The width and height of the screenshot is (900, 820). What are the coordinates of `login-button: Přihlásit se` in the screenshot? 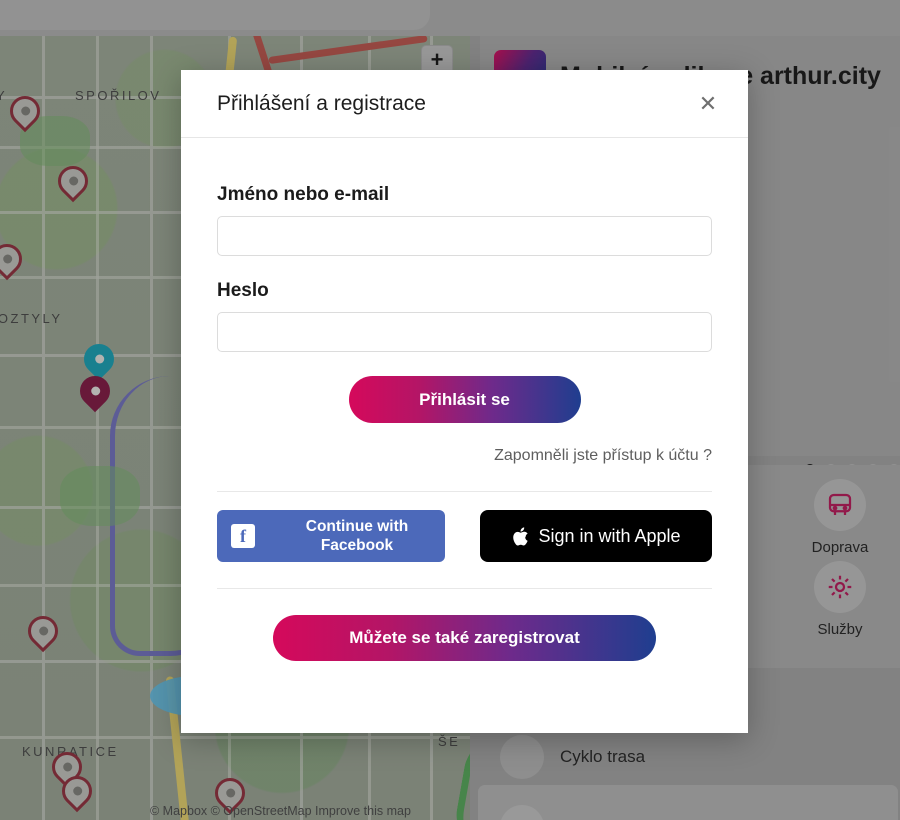 It's located at (464, 399).